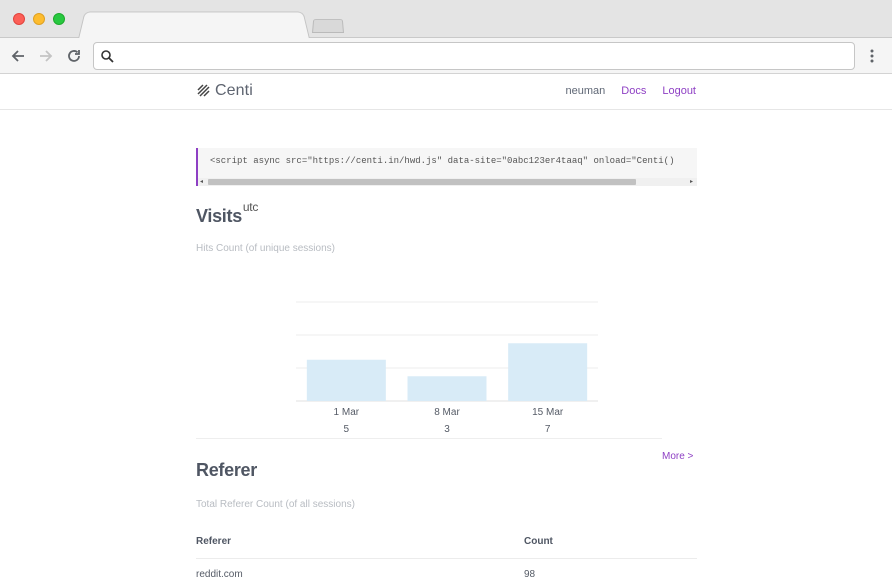 The image size is (892, 582). Describe the element at coordinates (226, 470) in the screenshot. I see `referer-title: Referer` at that location.